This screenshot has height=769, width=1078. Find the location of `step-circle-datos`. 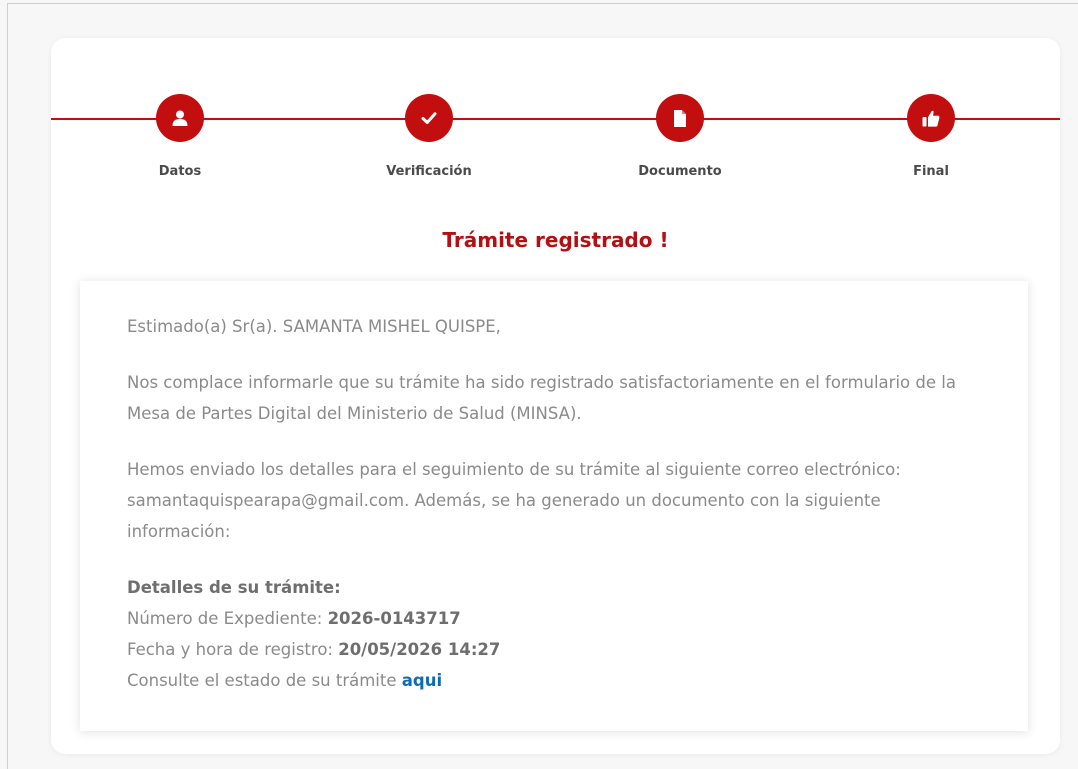

step-circle-datos is located at coordinates (180, 118).